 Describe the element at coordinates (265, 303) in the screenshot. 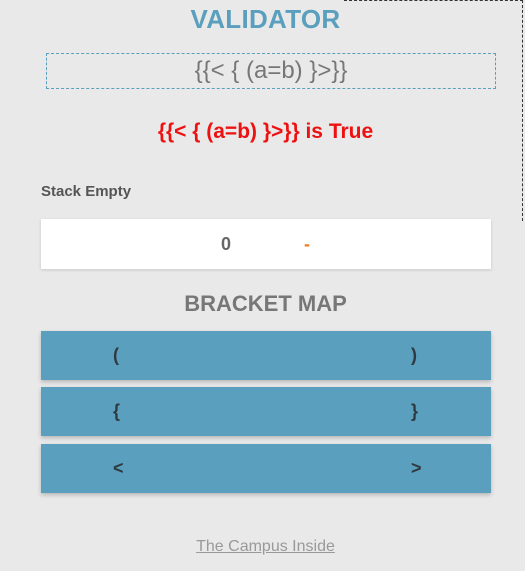

I see `bracket-map-title: BRACKET MAP` at that location.